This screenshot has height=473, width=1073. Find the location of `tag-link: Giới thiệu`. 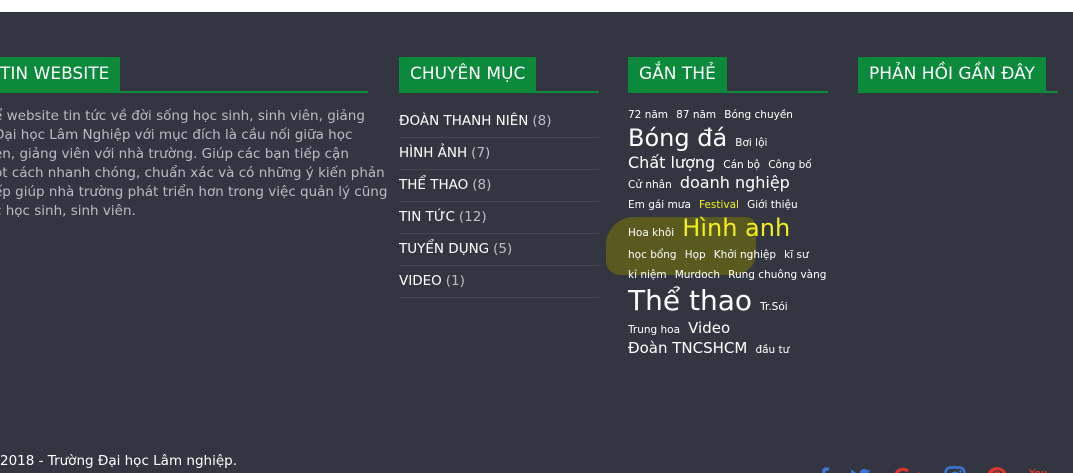

tag-link: Giới thiệu is located at coordinates (772, 205).